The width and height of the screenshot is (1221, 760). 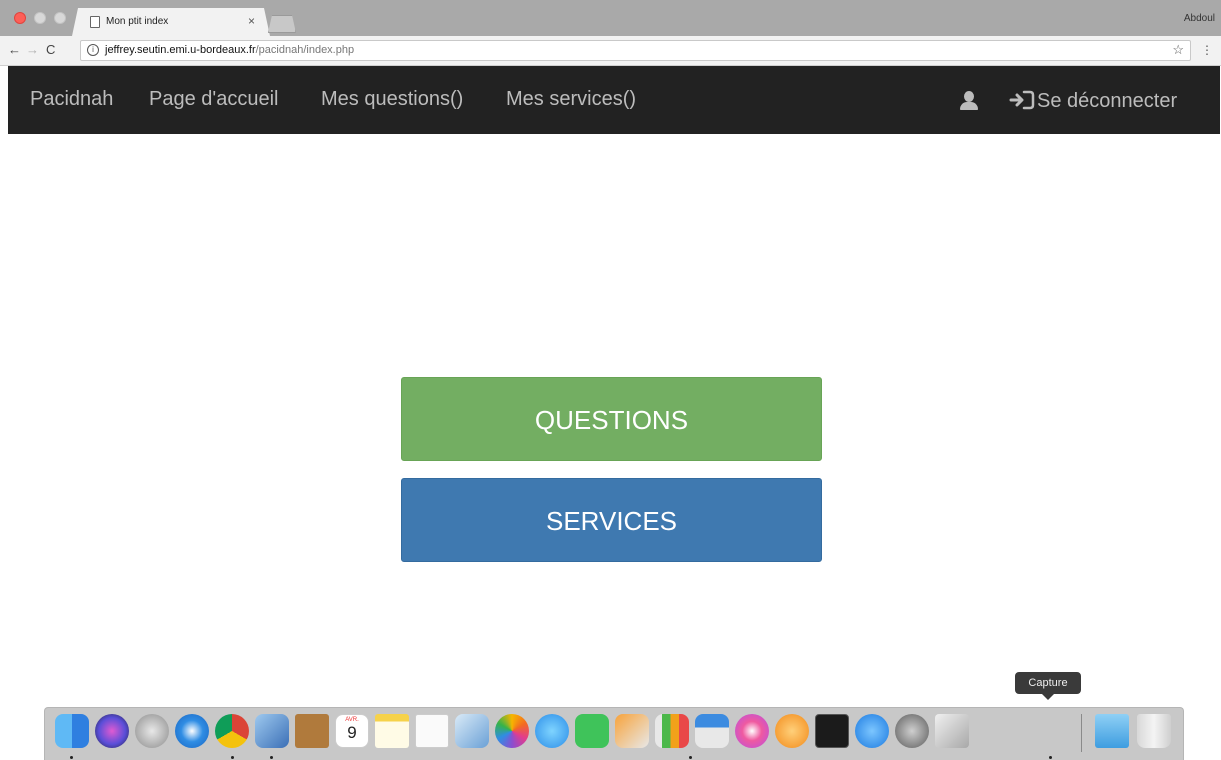 What do you see at coordinates (180, 50) in the screenshot?
I see `url-host: jeffrey.seutin.emi.u-bordeaux.fr` at bounding box center [180, 50].